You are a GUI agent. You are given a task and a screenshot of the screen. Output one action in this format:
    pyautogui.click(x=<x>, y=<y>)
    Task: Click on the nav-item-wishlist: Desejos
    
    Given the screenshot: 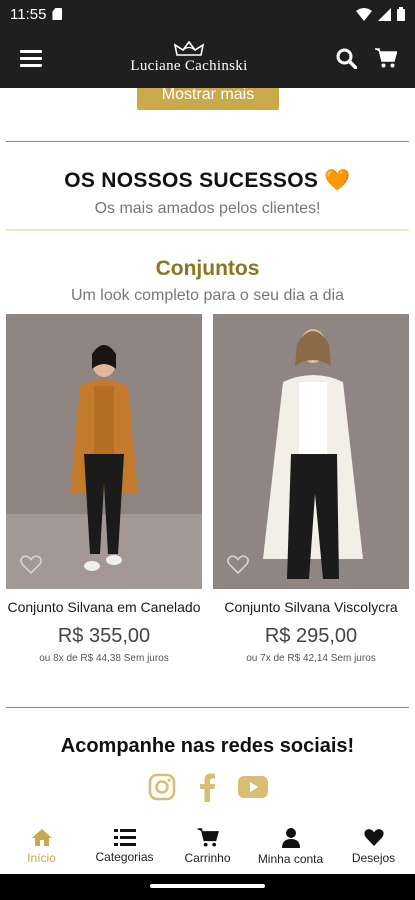 What is the action you would take?
    pyautogui.click(x=373, y=846)
    